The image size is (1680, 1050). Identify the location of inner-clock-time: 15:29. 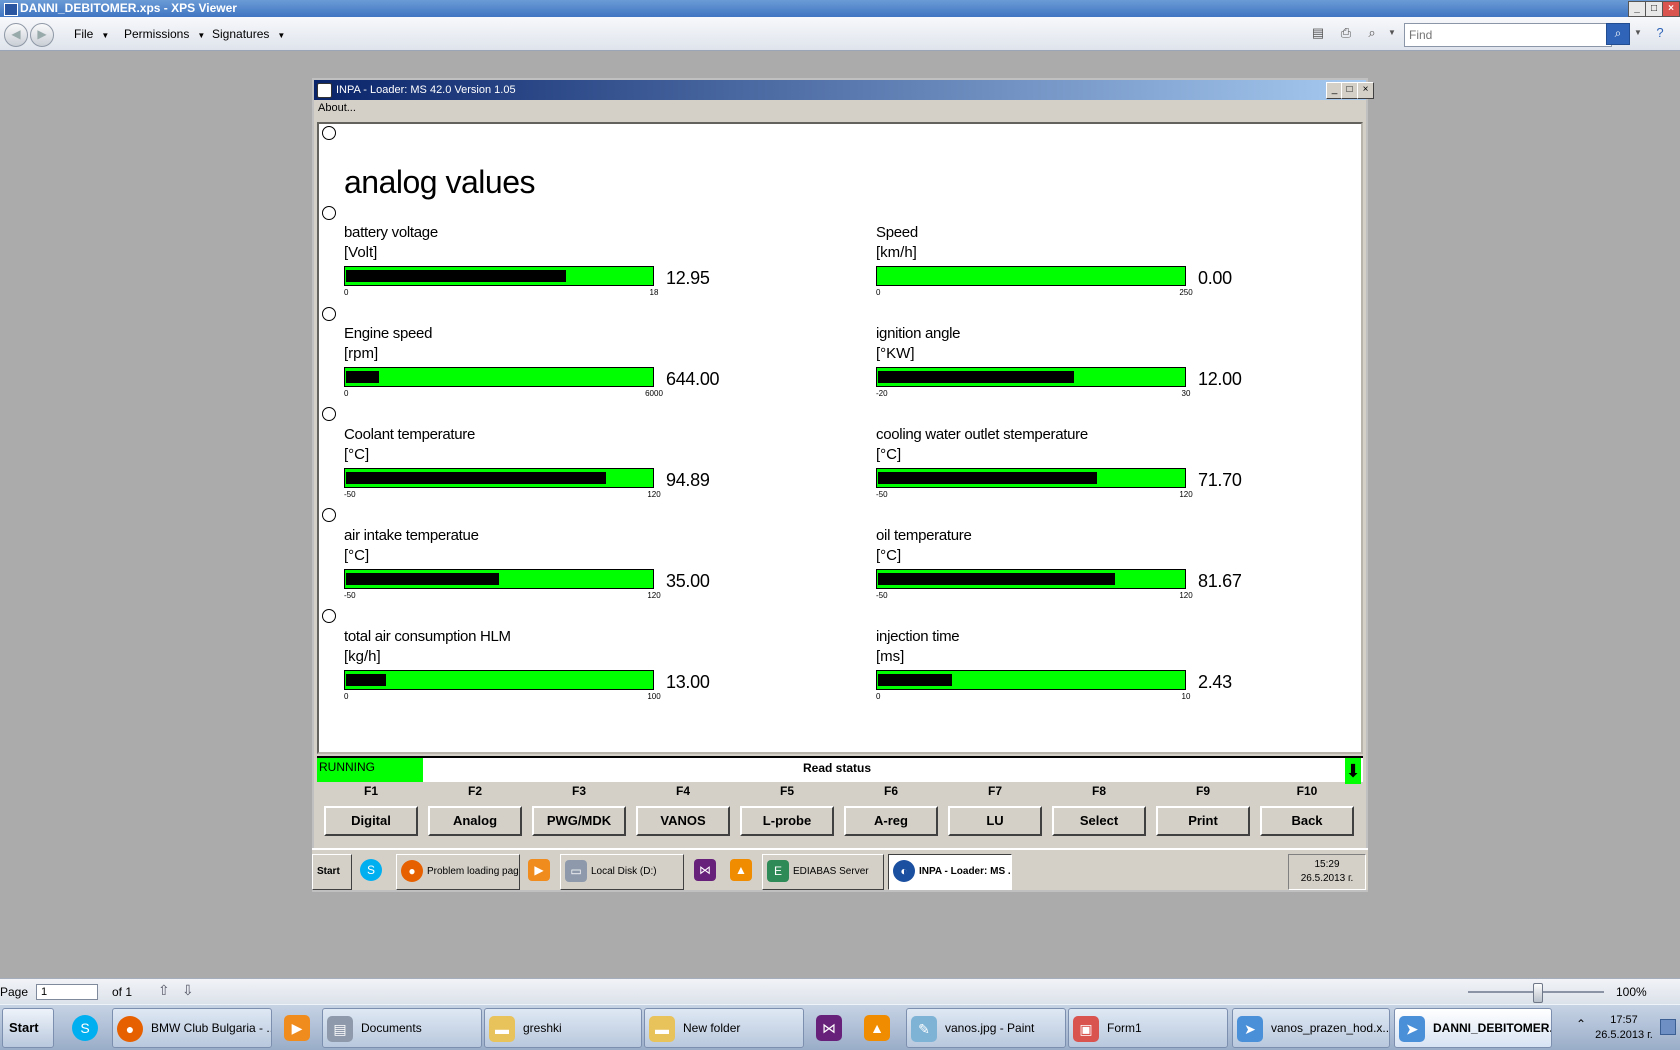
(1327, 864).